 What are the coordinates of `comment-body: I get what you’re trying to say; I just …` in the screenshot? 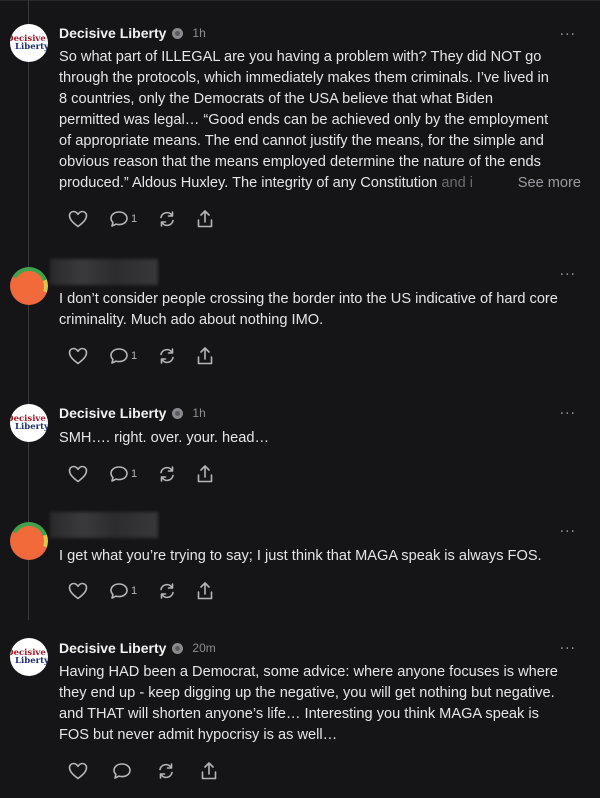 It's located at (320, 556).